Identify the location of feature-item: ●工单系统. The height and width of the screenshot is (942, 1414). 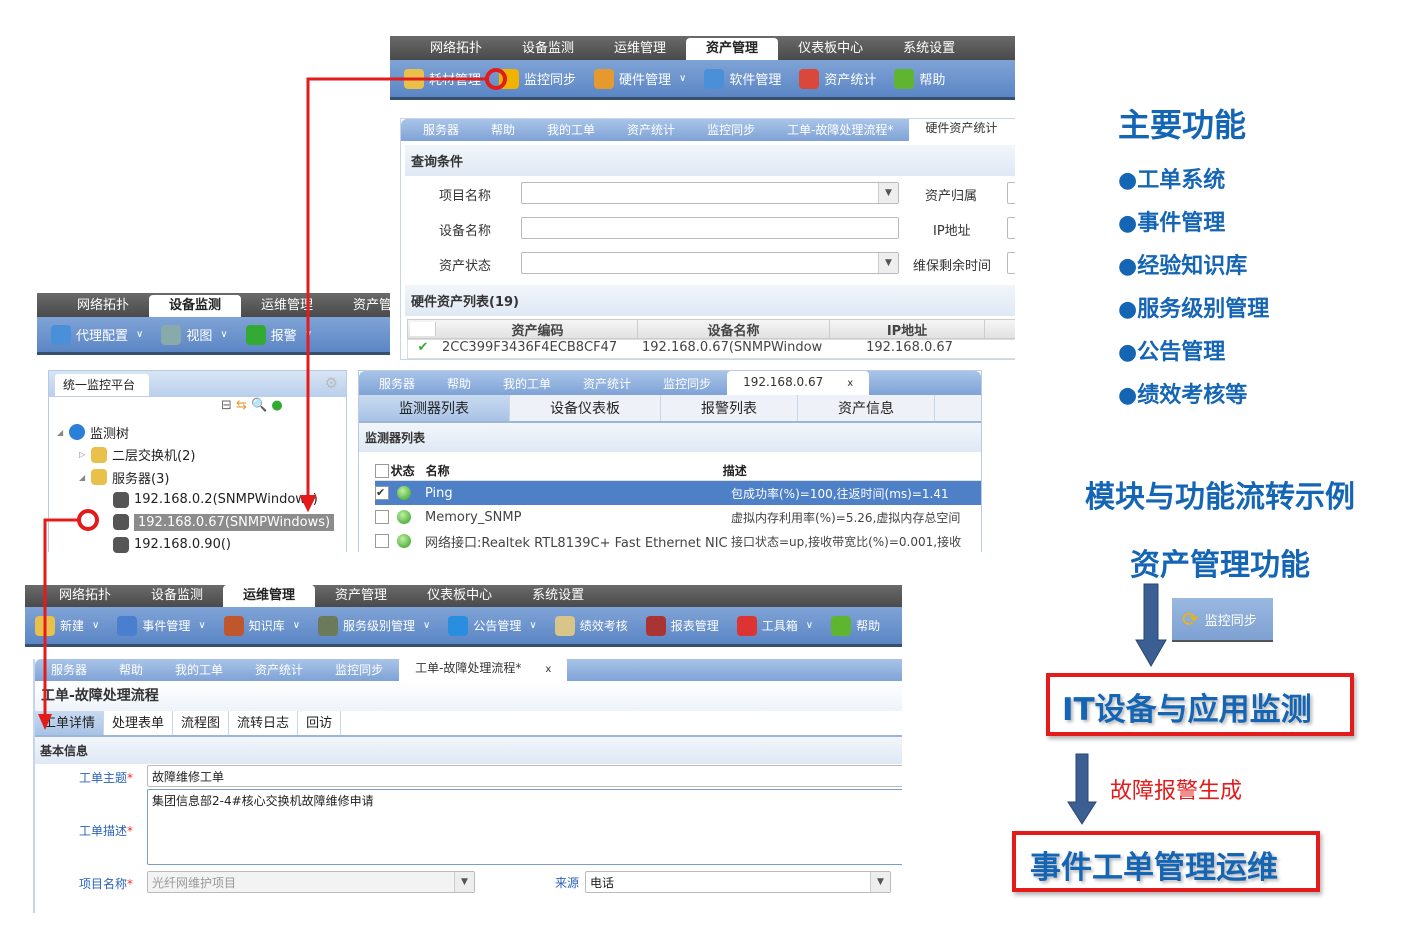
(1172, 180).